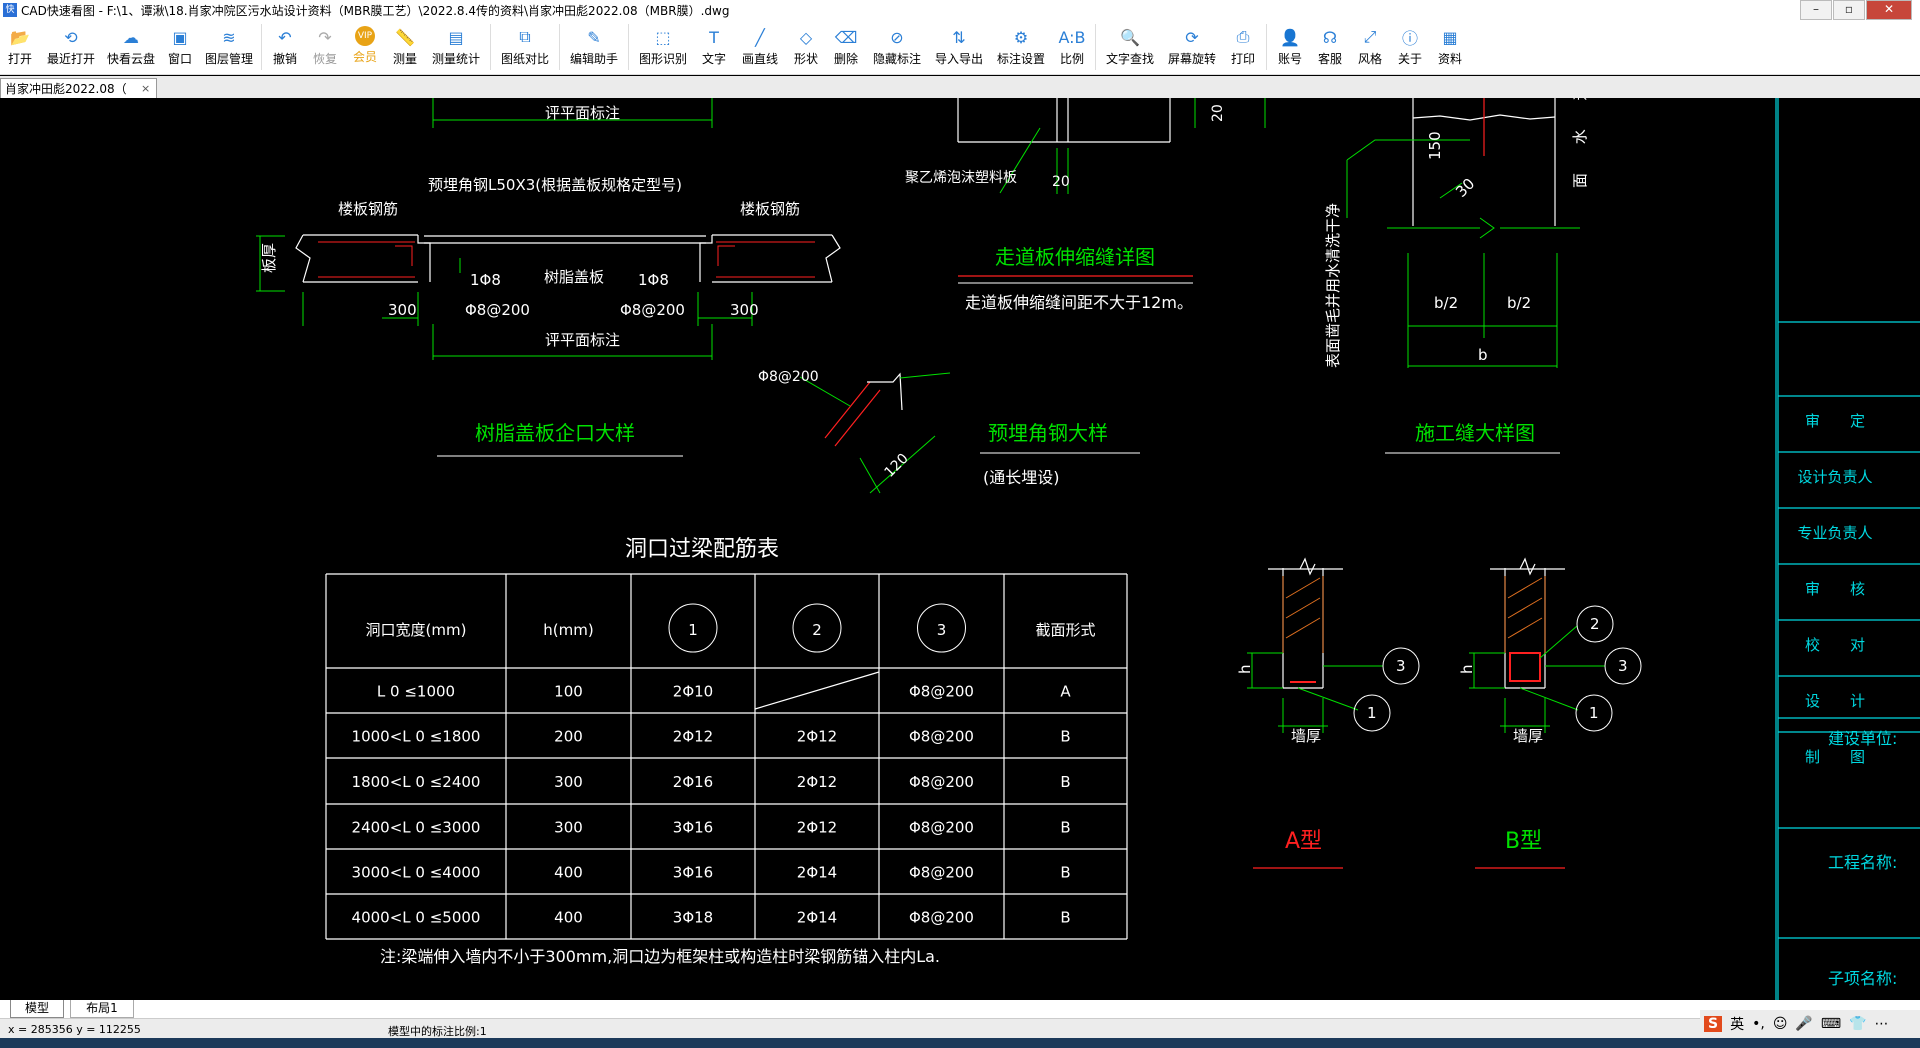  I want to click on ime-more-icon: ⋯, so click(1882, 1024).